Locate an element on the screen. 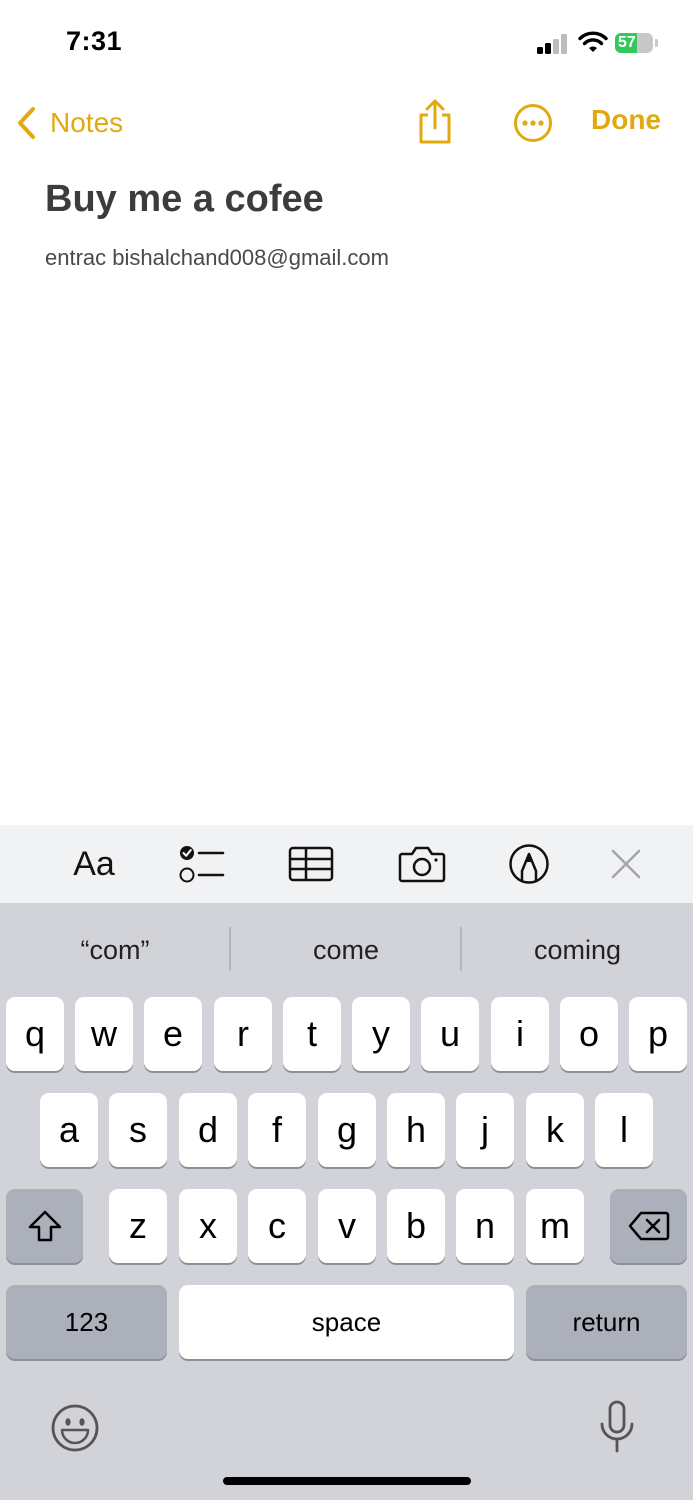 The width and height of the screenshot is (693, 1500). markup-button is located at coordinates (529, 864).